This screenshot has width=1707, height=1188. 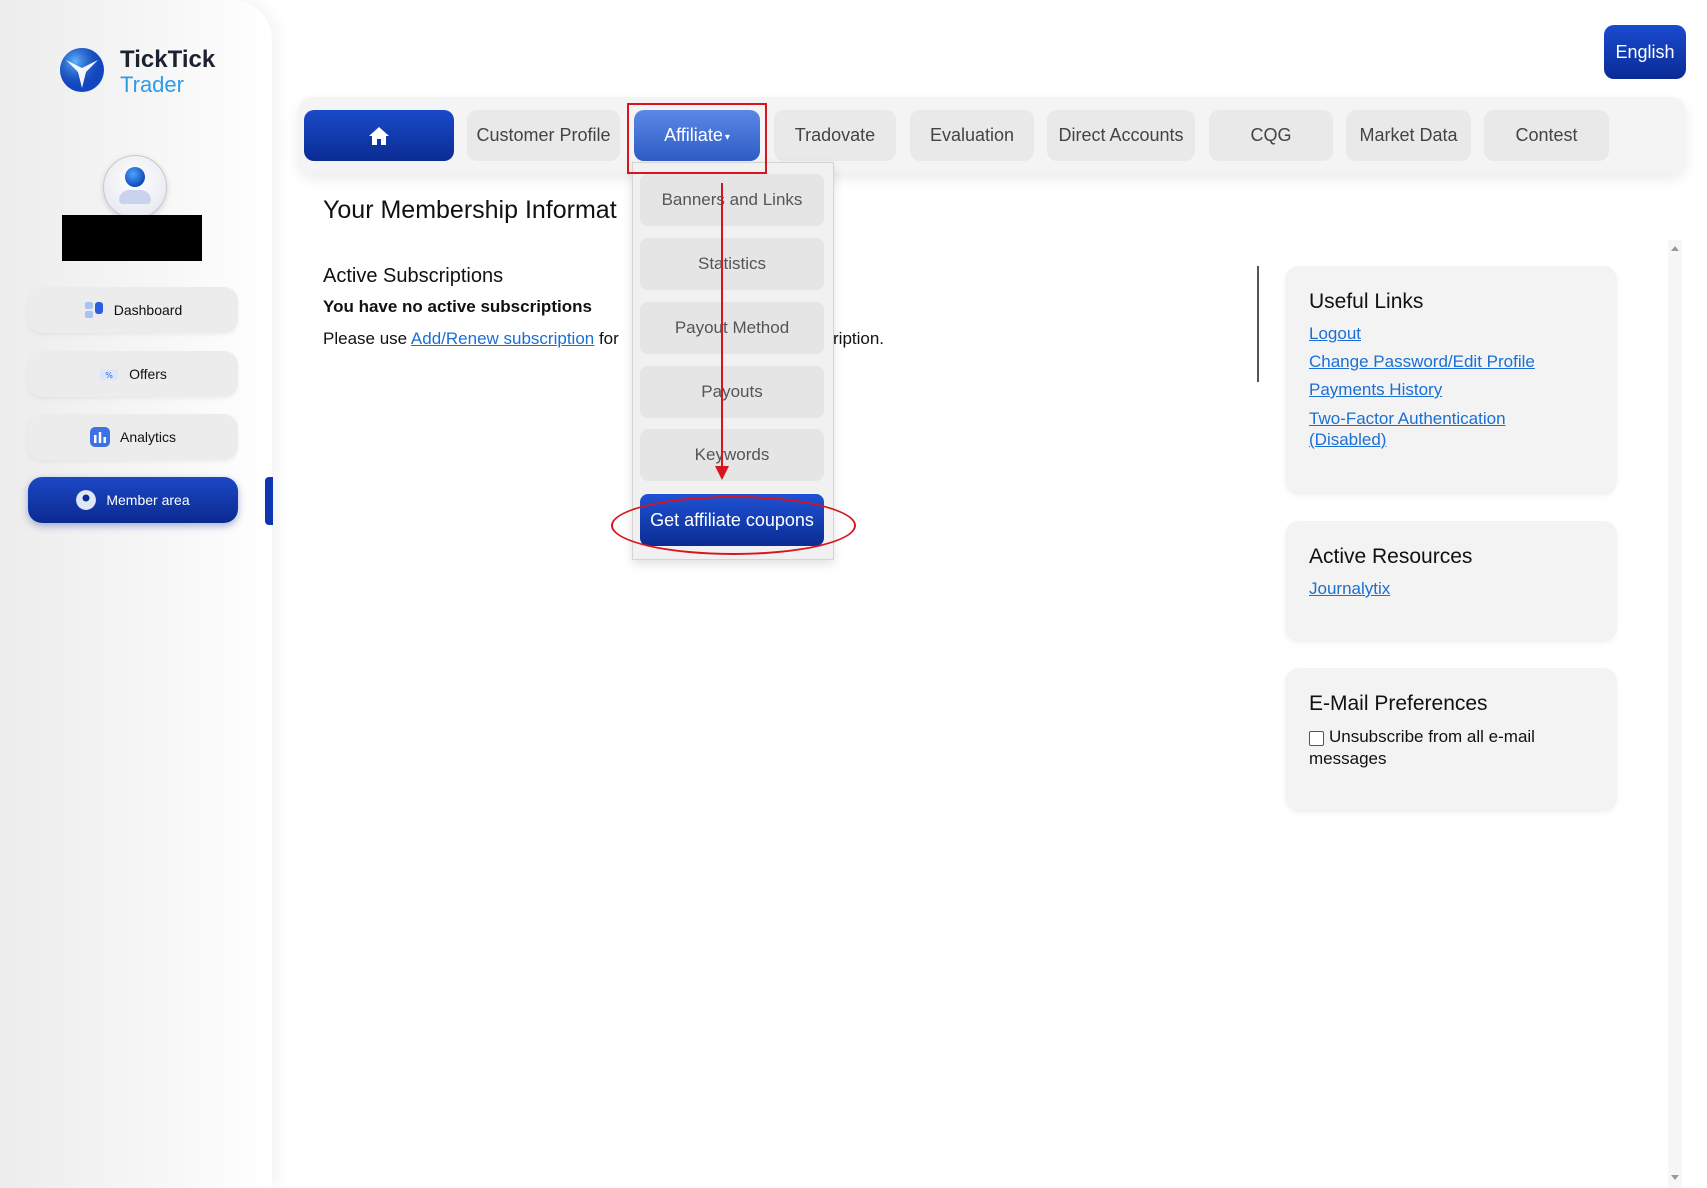 I want to click on sidebar-item-member-area: Member area, so click(x=133, y=500).